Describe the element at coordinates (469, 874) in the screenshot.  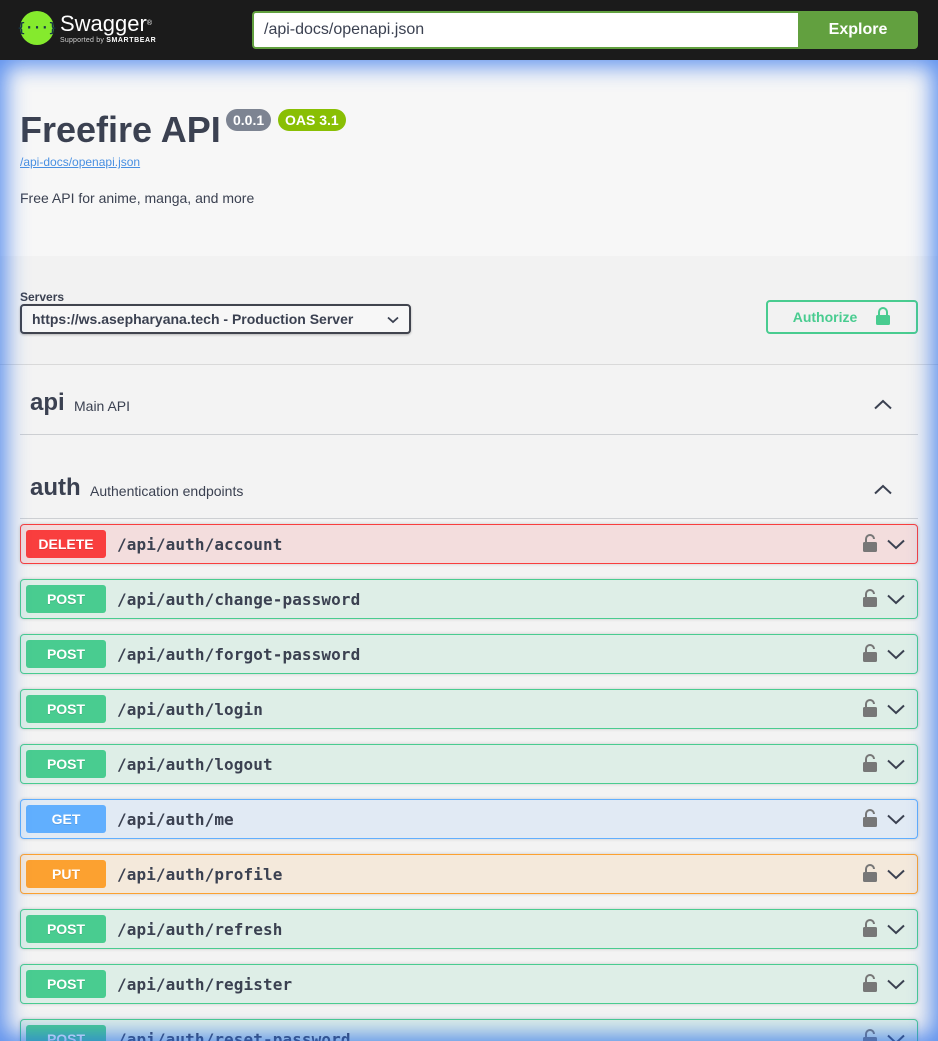
I see `operation-row: PUT/api/auth/profile` at that location.